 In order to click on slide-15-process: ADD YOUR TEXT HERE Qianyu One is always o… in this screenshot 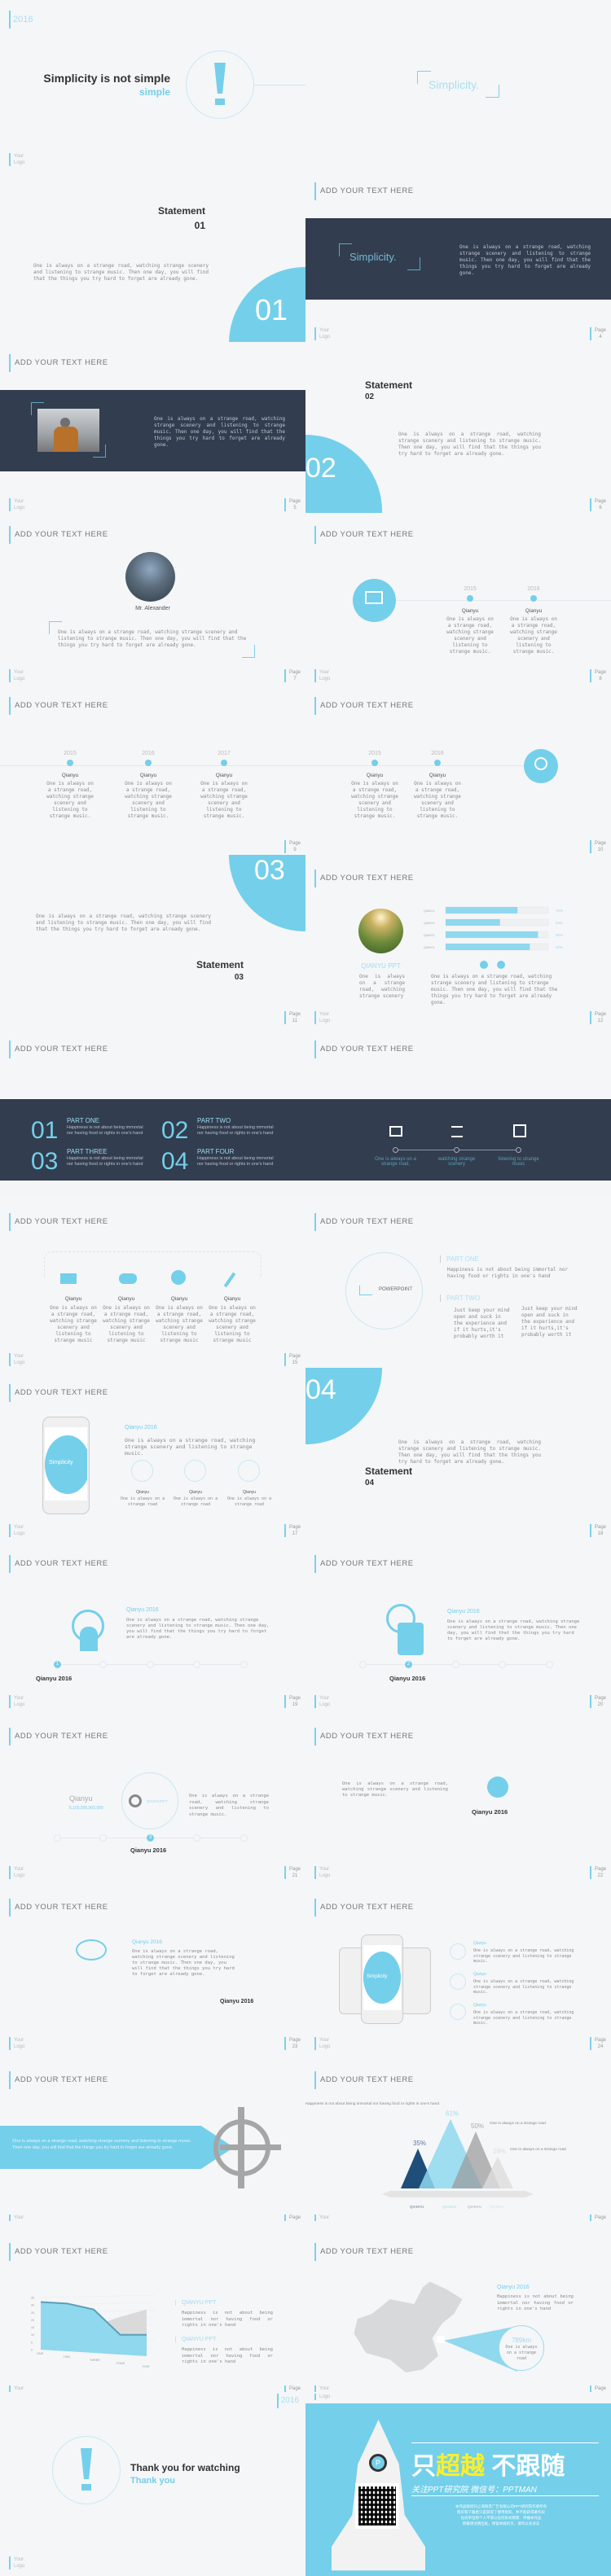, I will do `click(153, 1282)`.